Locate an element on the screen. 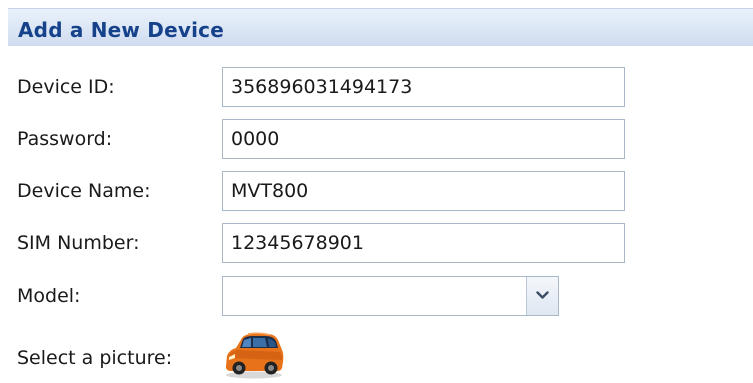 This screenshot has height=383, width=753. chevron-down-icon is located at coordinates (542, 295).